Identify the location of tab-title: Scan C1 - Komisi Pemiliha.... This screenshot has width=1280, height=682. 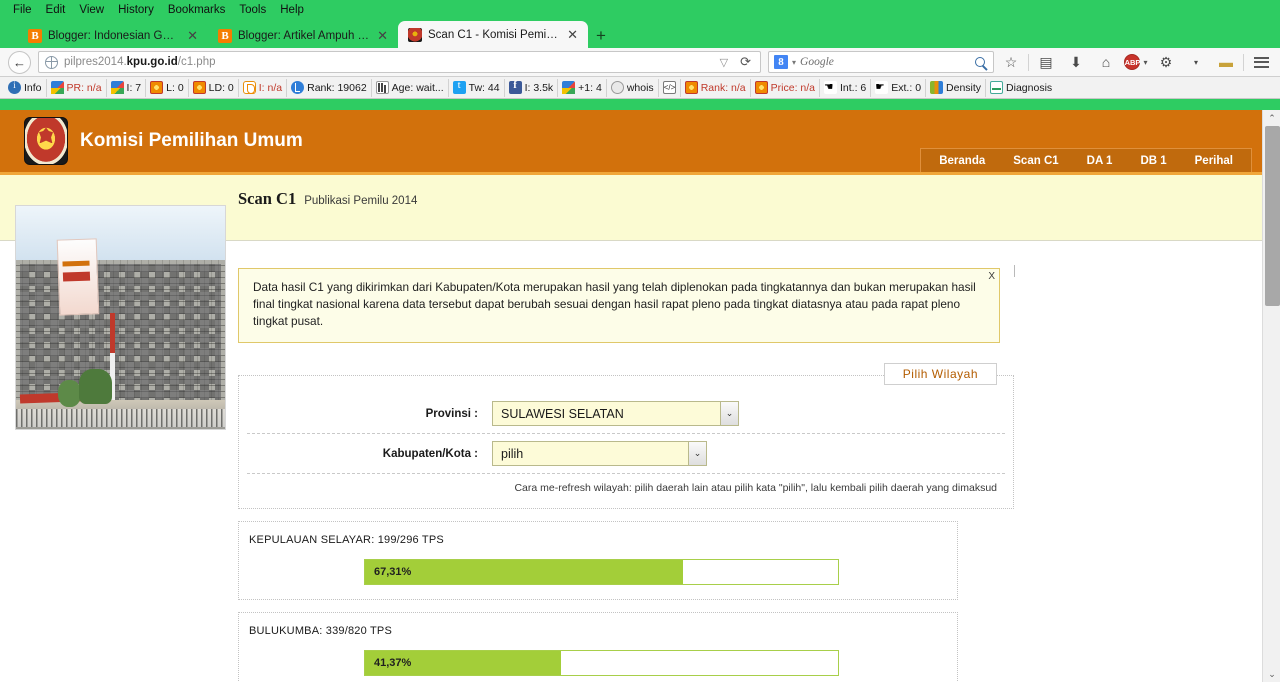
(493, 34).